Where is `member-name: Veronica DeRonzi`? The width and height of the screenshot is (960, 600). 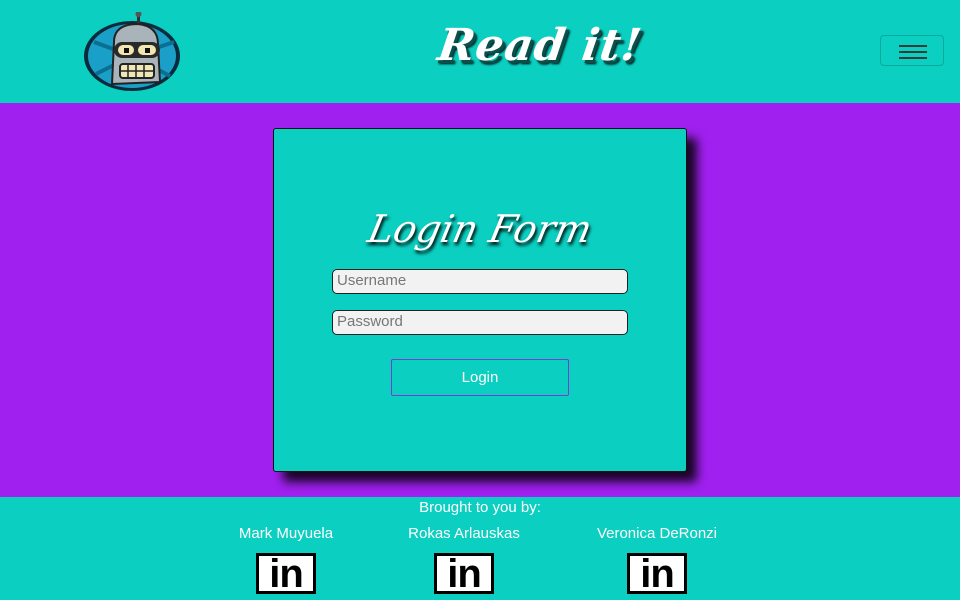 member-name: Veronica DeRonzi is located at coordinates (657, 533).